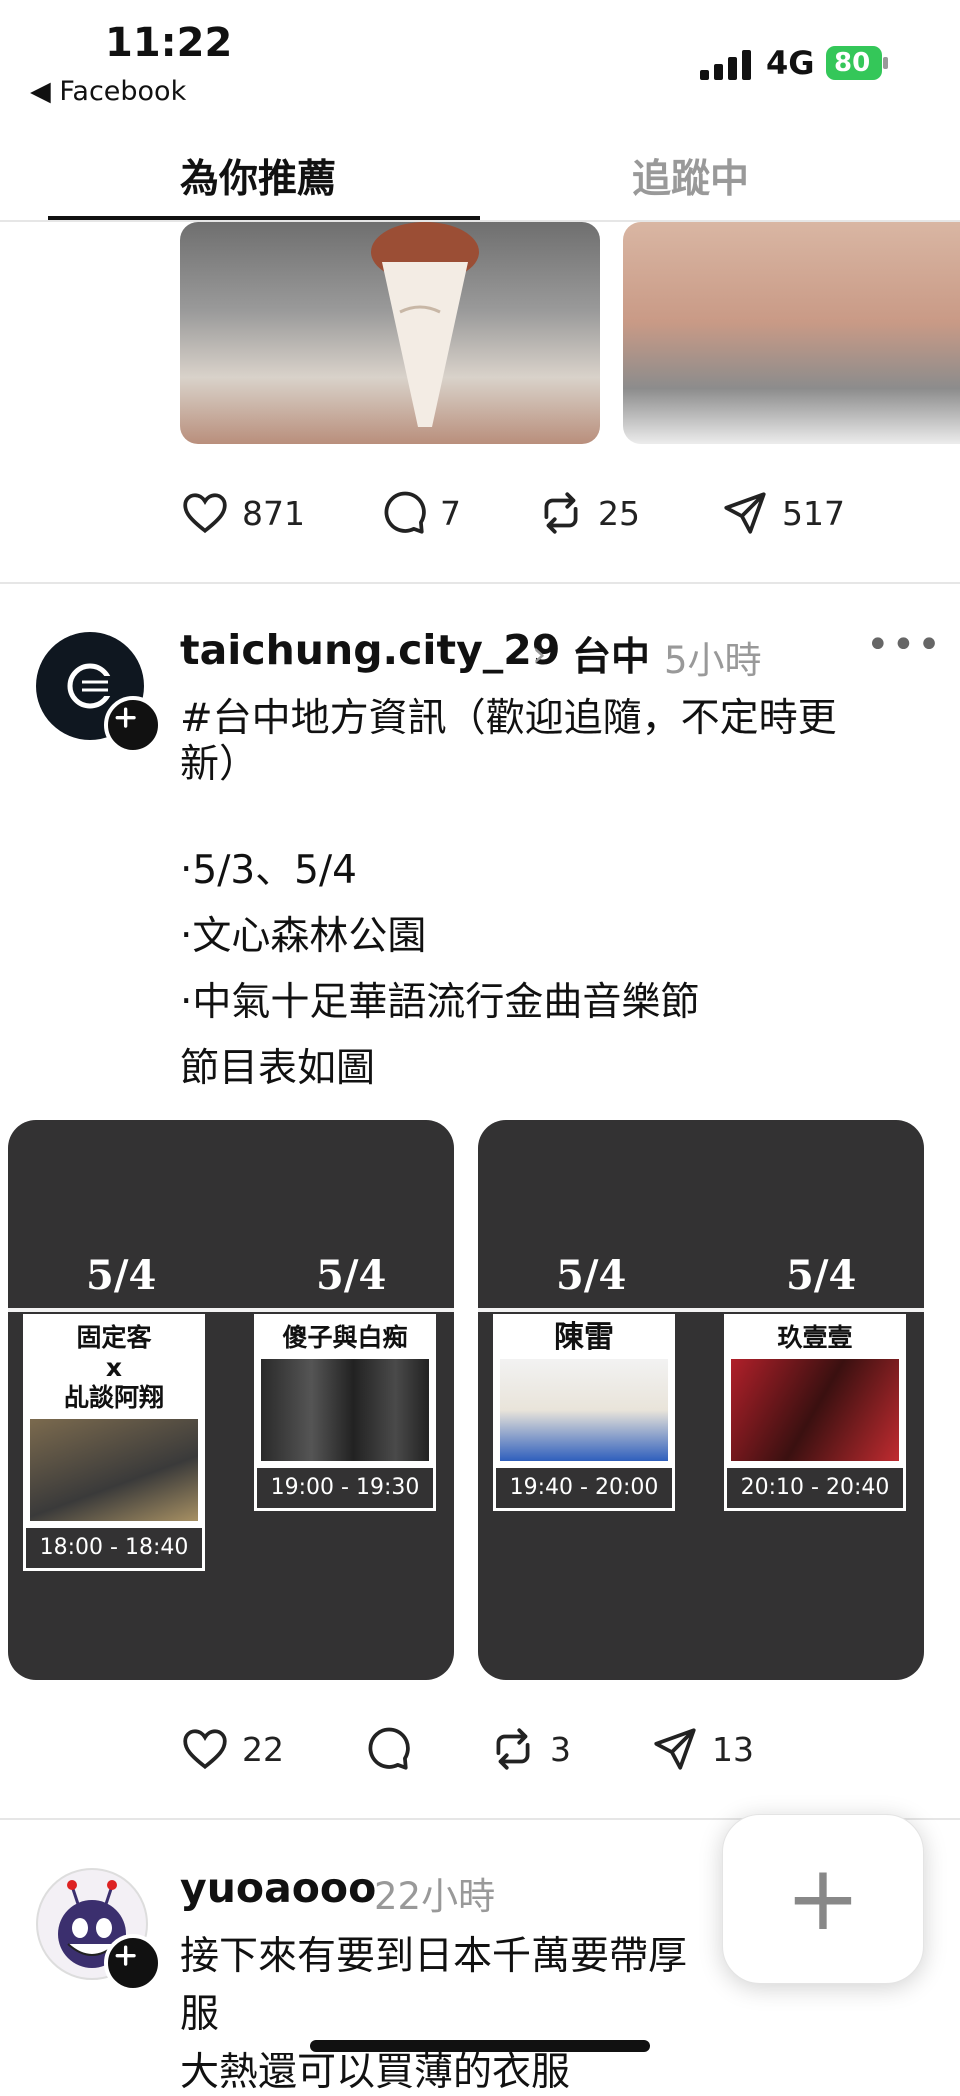 The image size is (960, 2096). Describe the element at coordinates (425, 324) in the screenshot. I see `ice-cream-cone-image` at that location.